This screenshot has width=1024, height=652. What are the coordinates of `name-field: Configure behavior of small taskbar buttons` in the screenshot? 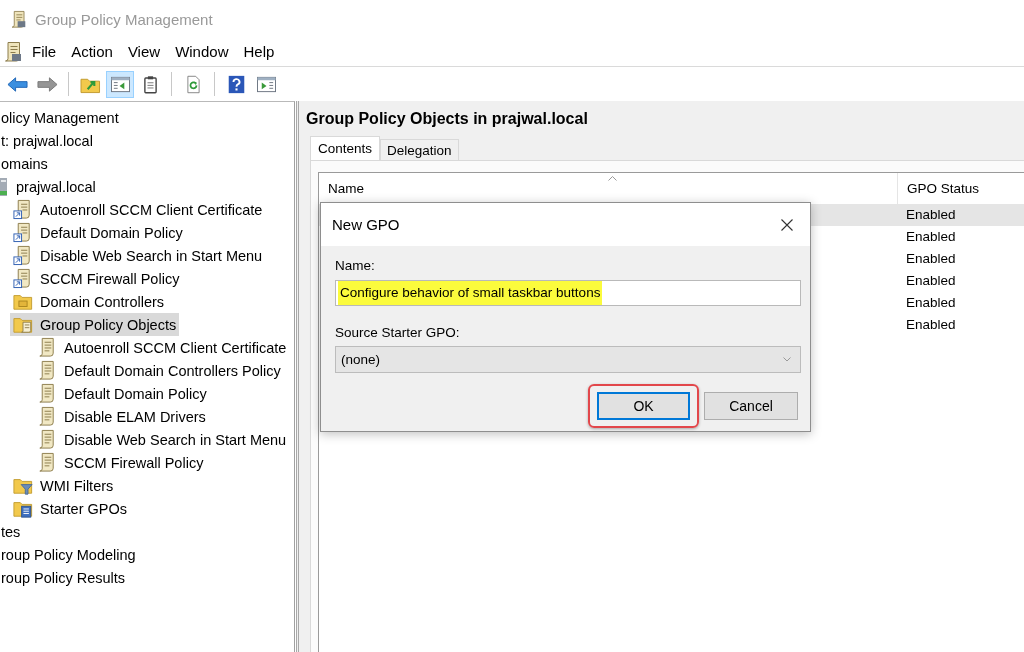 It's located at (568, 293).